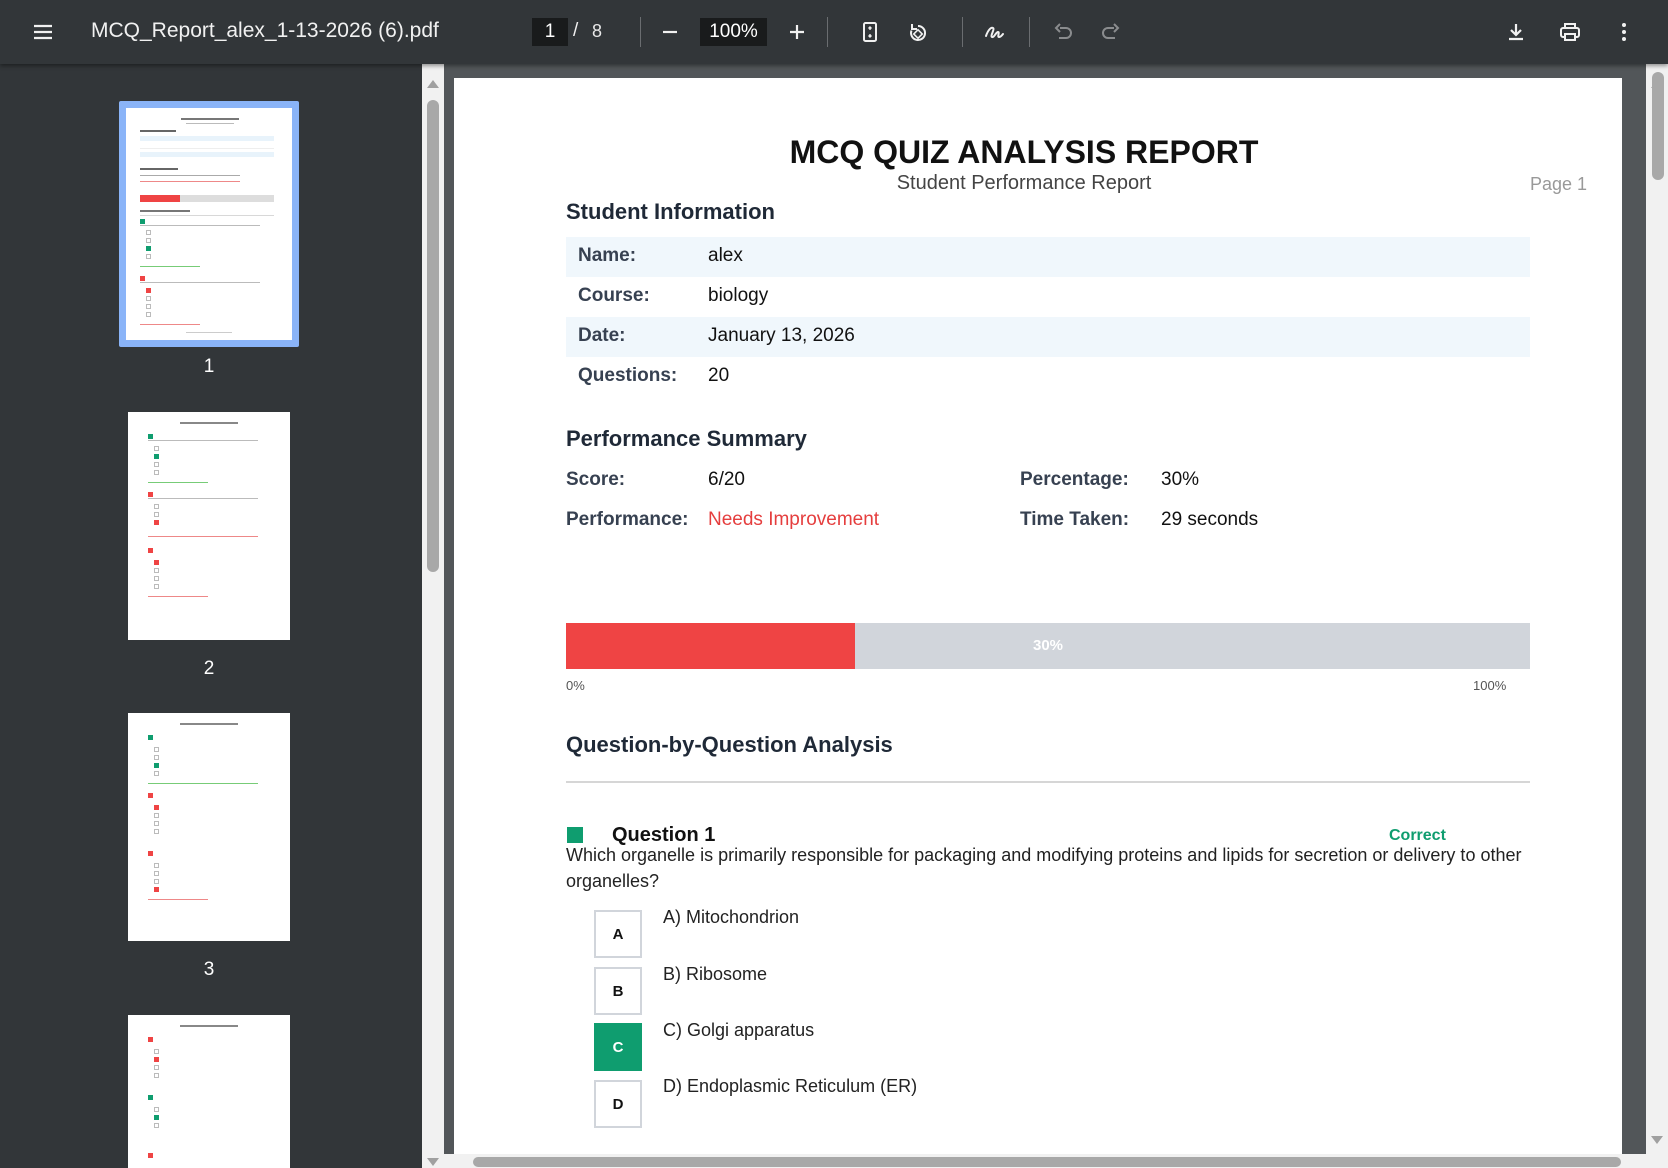  I want to click on document-vertical-scrollbar, so click(1657, 616).